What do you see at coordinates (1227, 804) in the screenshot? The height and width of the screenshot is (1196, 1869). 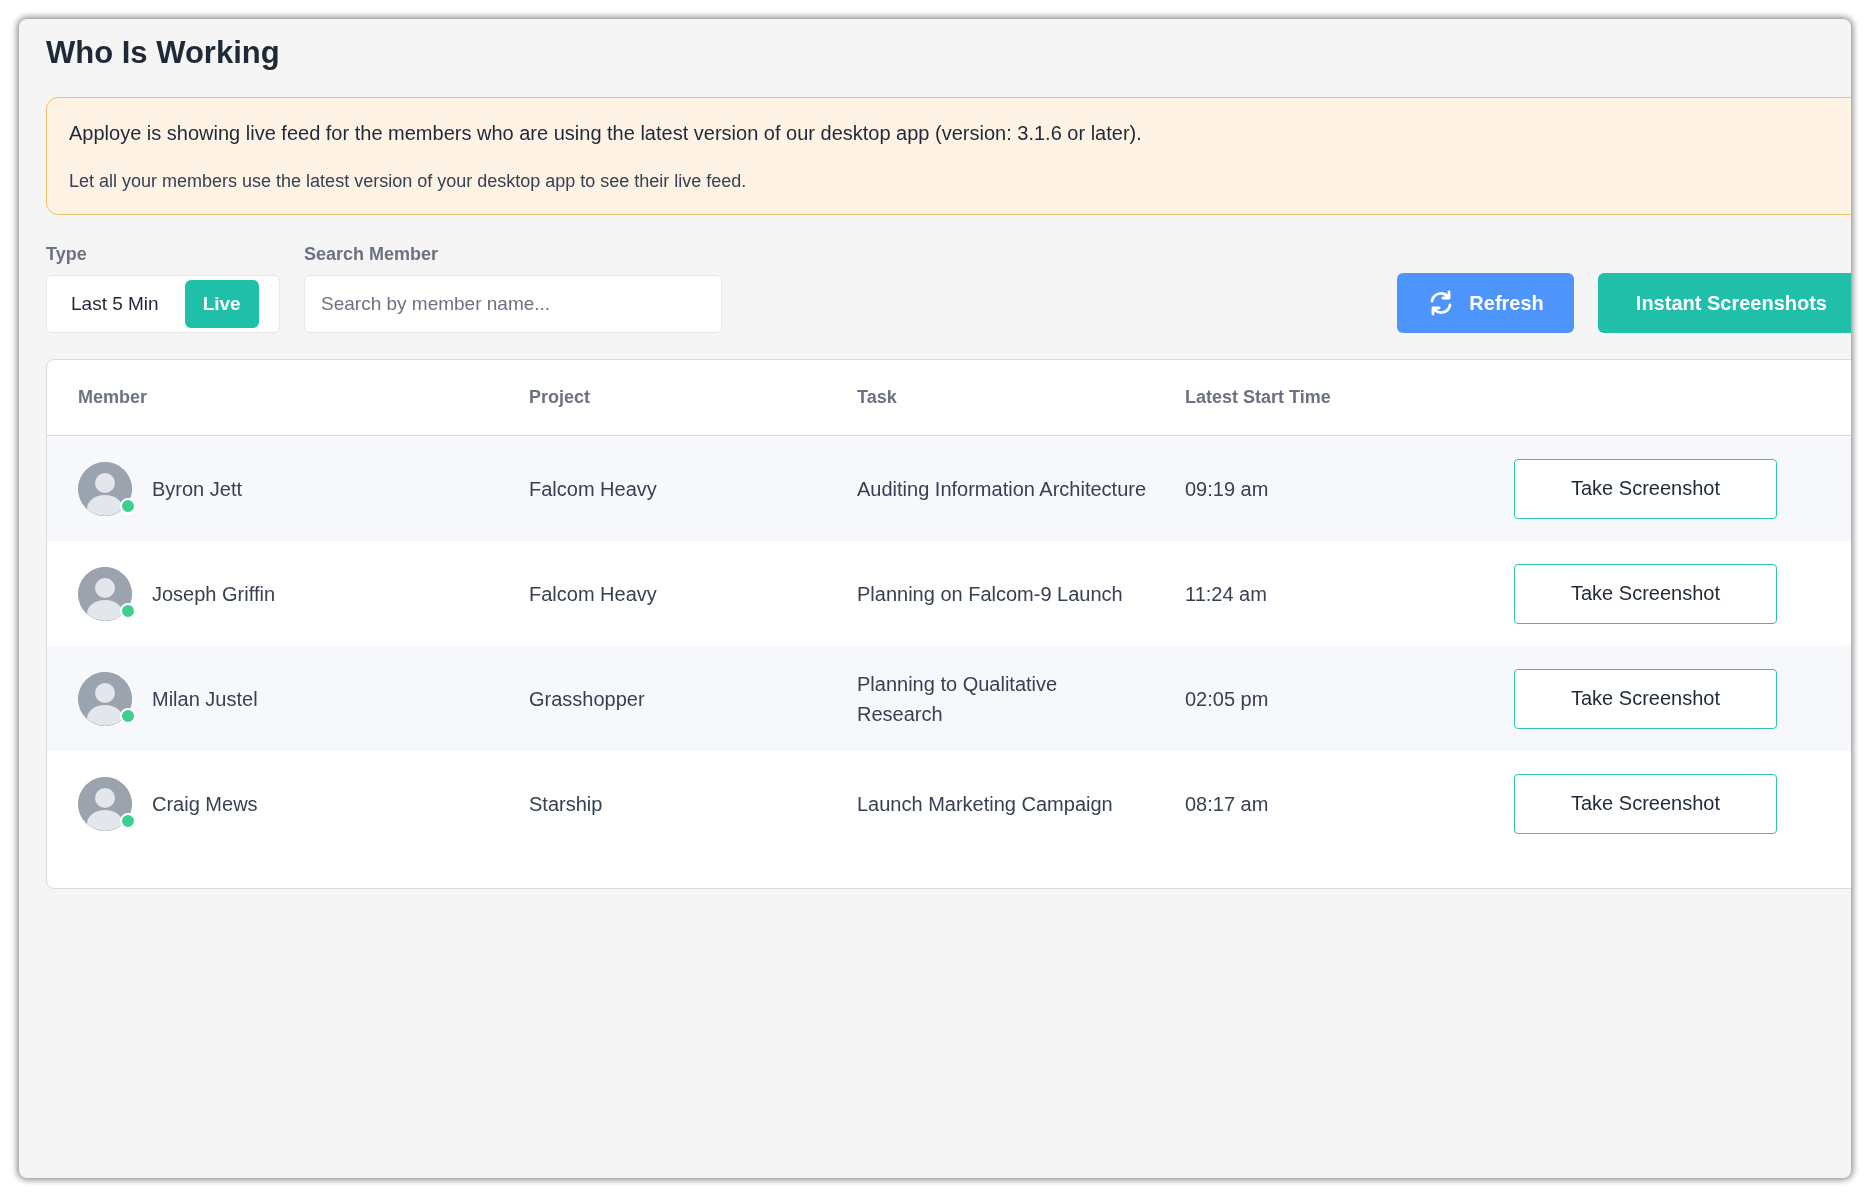 I see `start-time-cell-text: 08:17 am` at bounding box center [1227, 804].